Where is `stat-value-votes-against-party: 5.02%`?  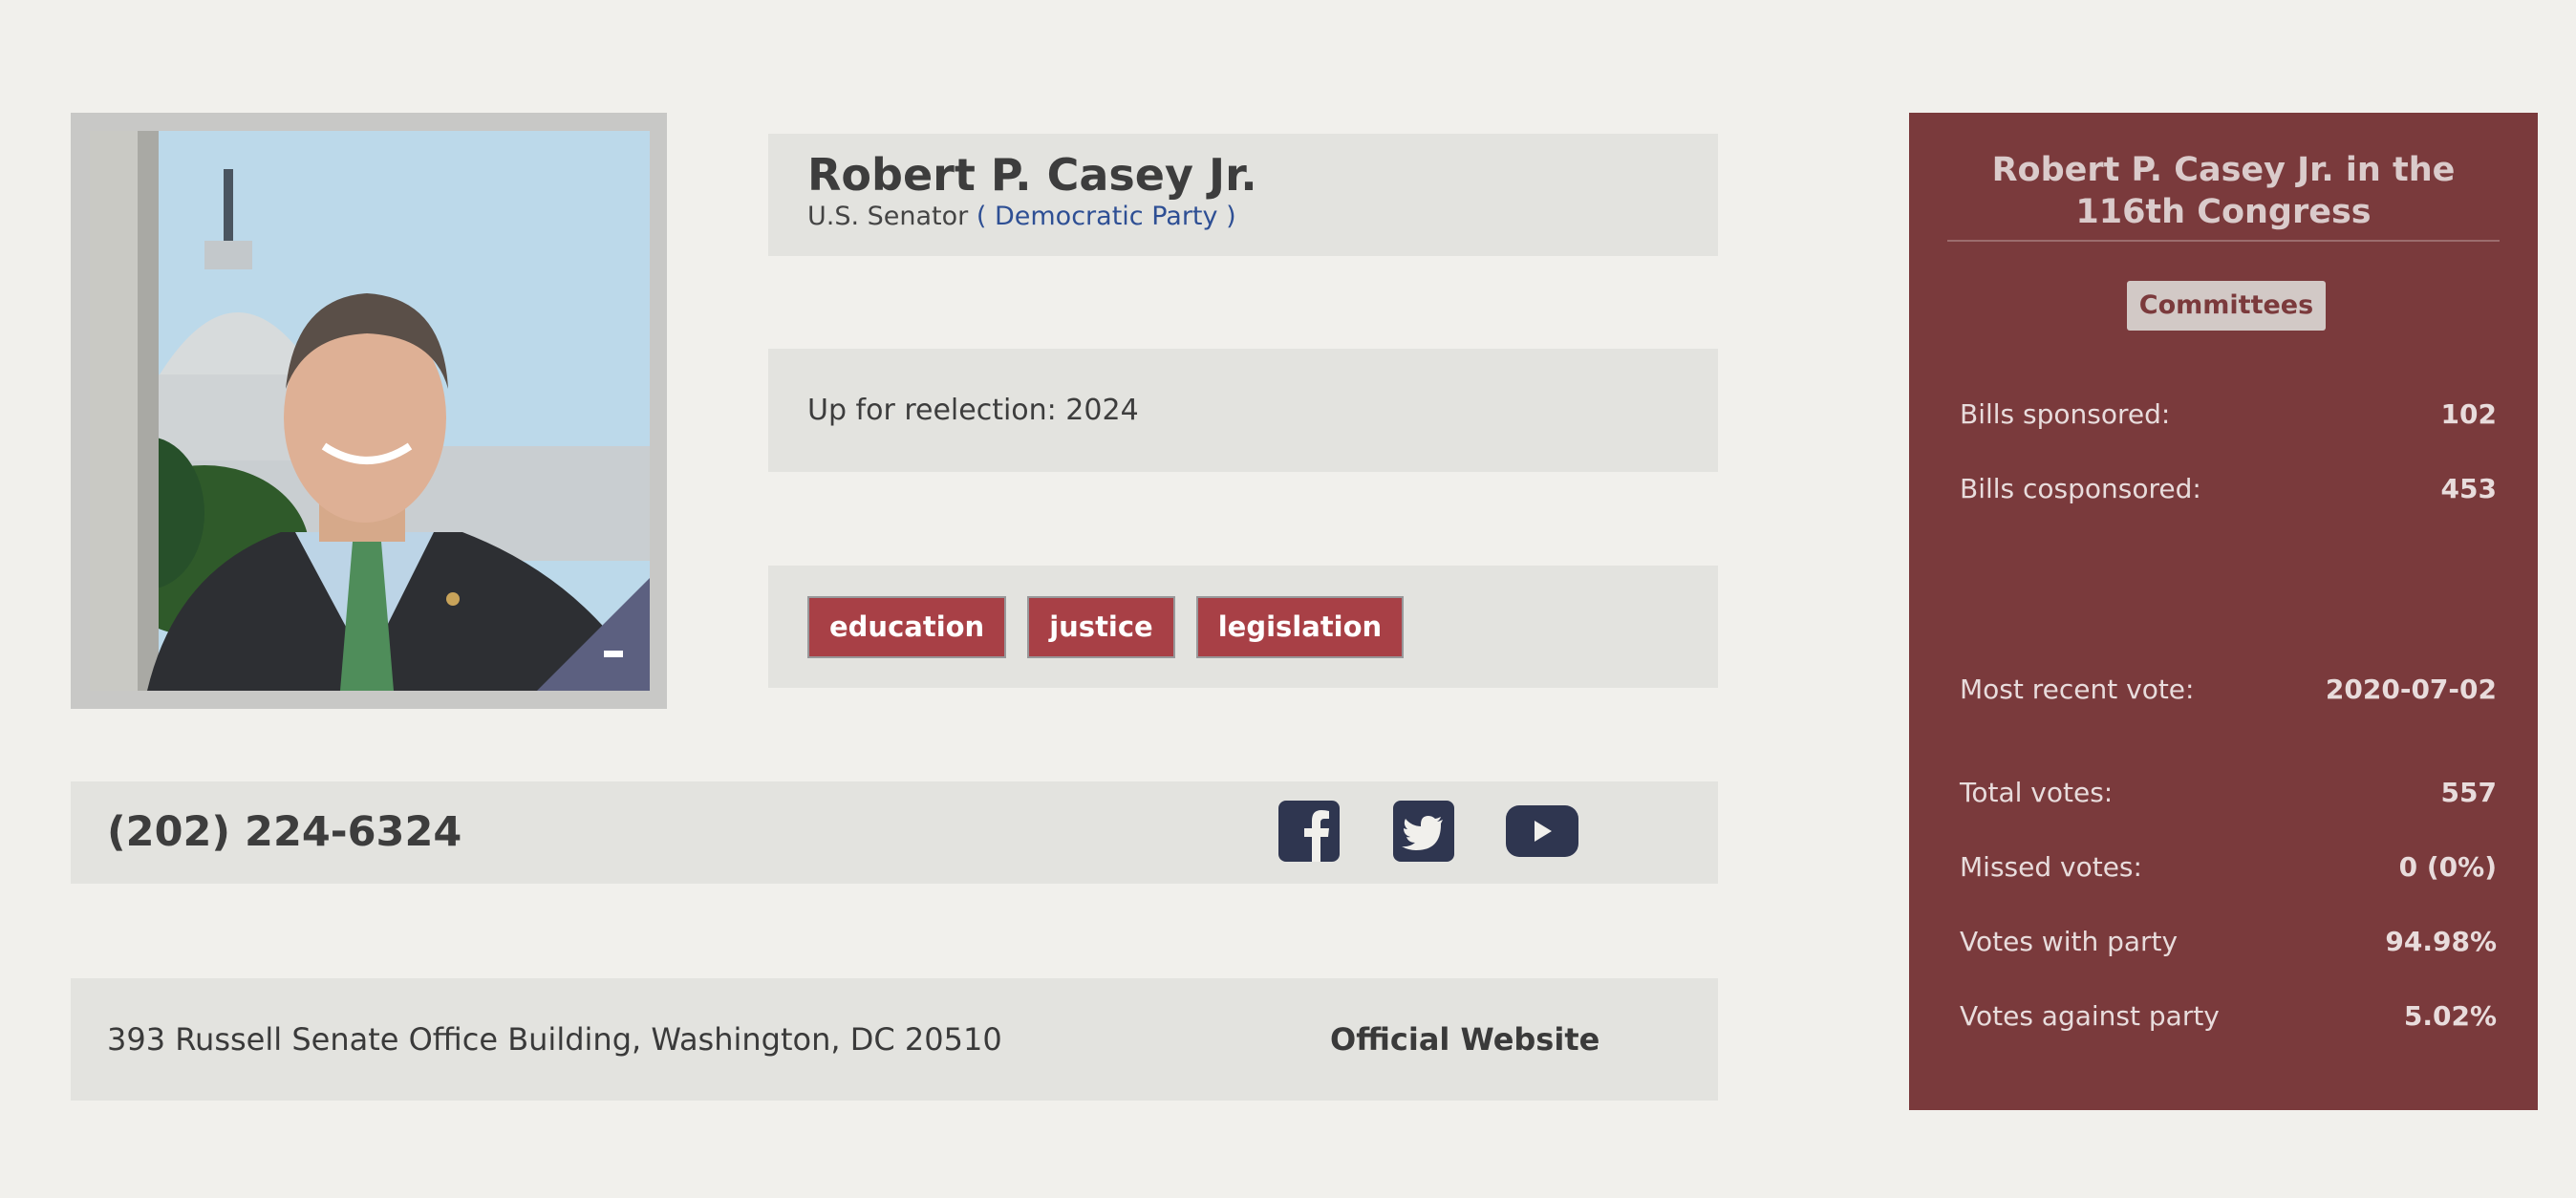
stat-value-votes-against-party: 5.02% is located at coordinates (2450, 1016).